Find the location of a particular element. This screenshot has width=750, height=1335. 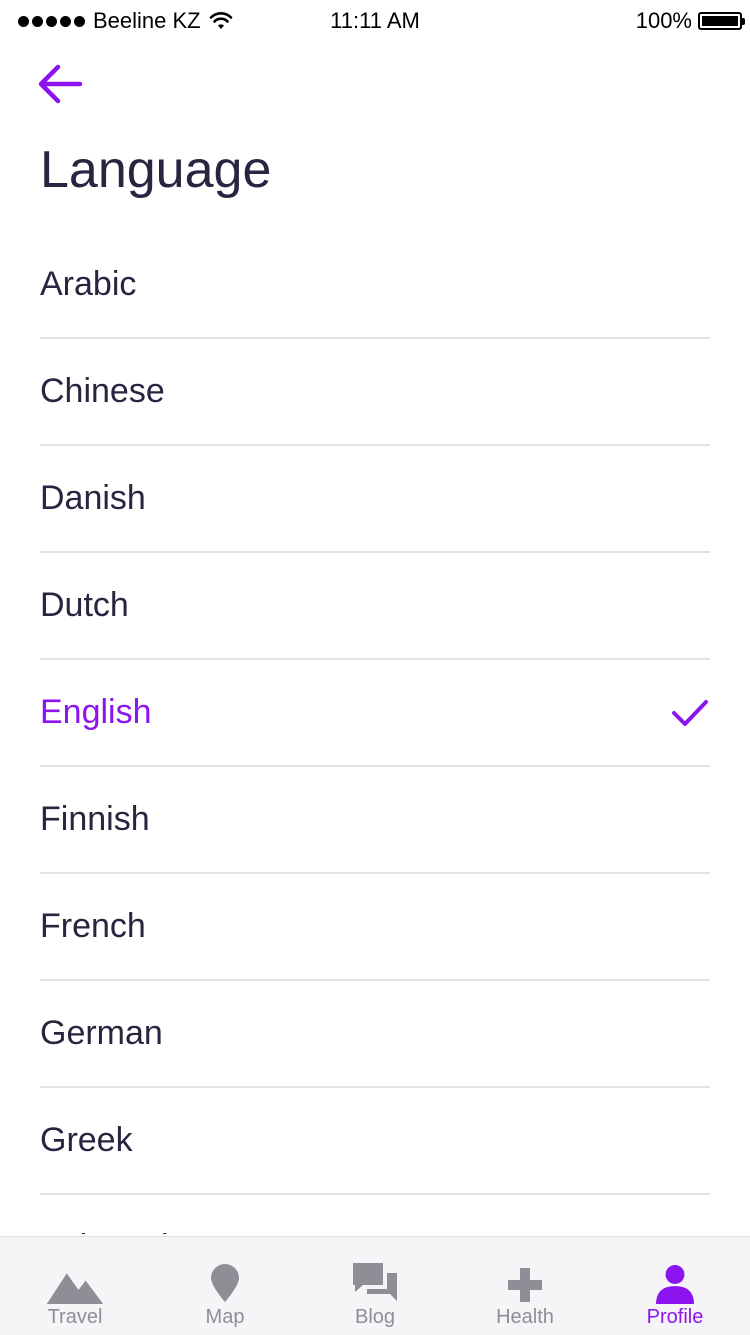

back-button is located at coordinates (60, 84).